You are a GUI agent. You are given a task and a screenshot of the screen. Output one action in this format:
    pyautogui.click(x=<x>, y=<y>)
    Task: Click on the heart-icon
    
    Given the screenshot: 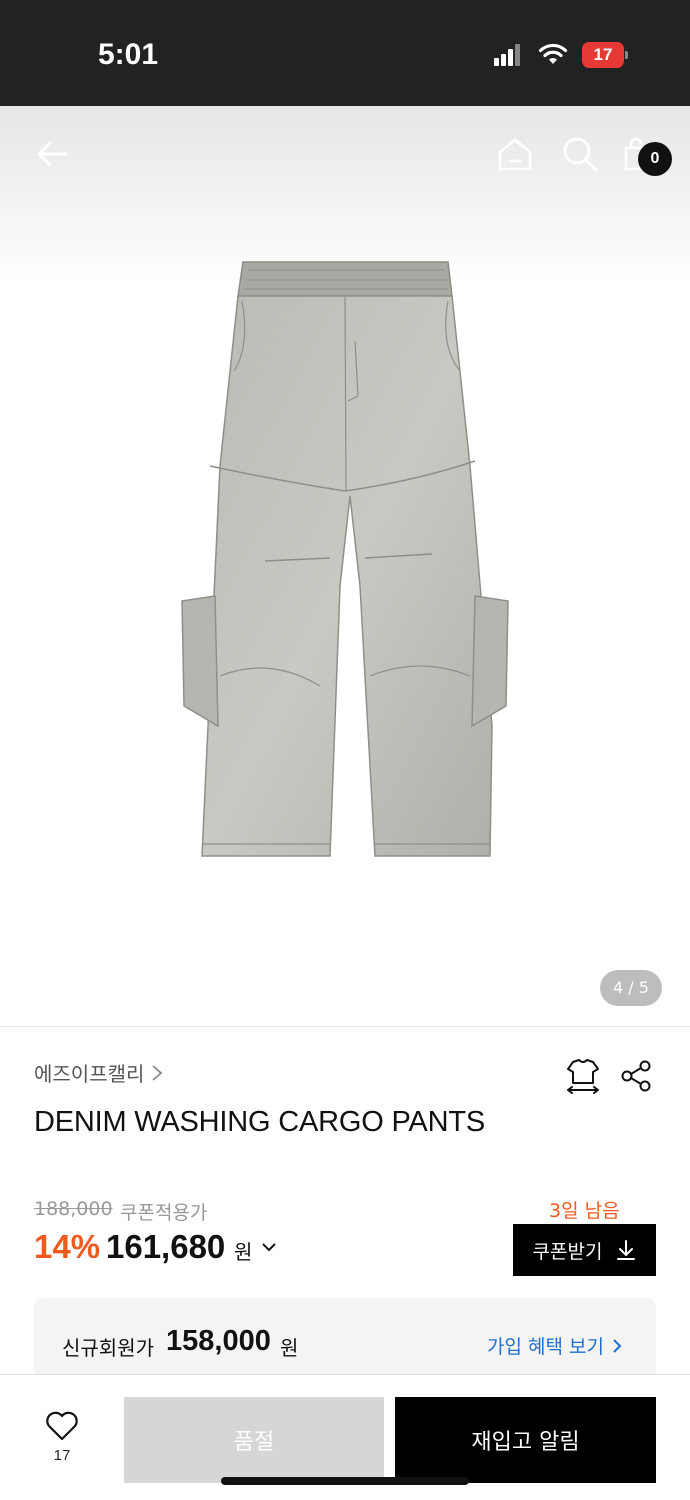 What is the action you would take?
    pyautogui.click(x=62, y=1426)
    